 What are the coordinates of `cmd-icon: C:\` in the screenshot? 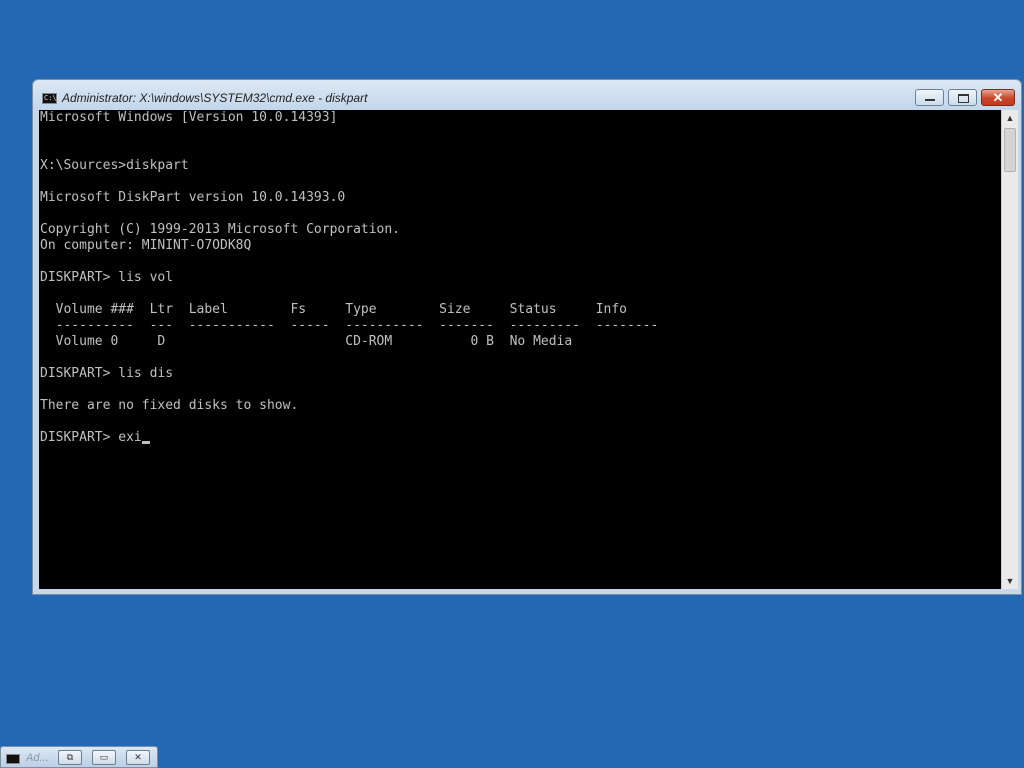 It's located at (49, 98).